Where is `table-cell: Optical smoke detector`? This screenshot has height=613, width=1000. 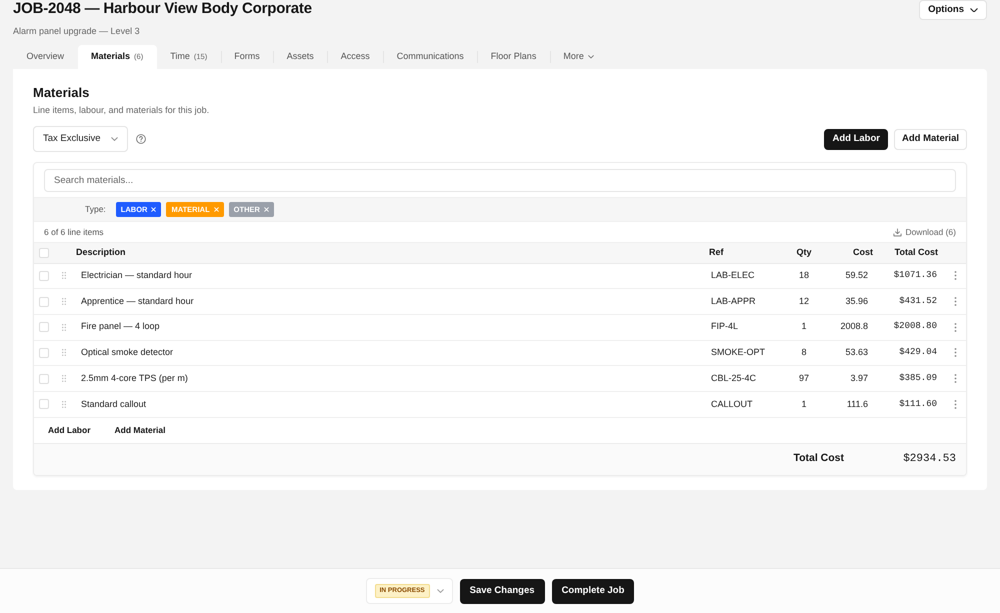
table-cell: Optical smoke detector is located at coordinates (387, 353).